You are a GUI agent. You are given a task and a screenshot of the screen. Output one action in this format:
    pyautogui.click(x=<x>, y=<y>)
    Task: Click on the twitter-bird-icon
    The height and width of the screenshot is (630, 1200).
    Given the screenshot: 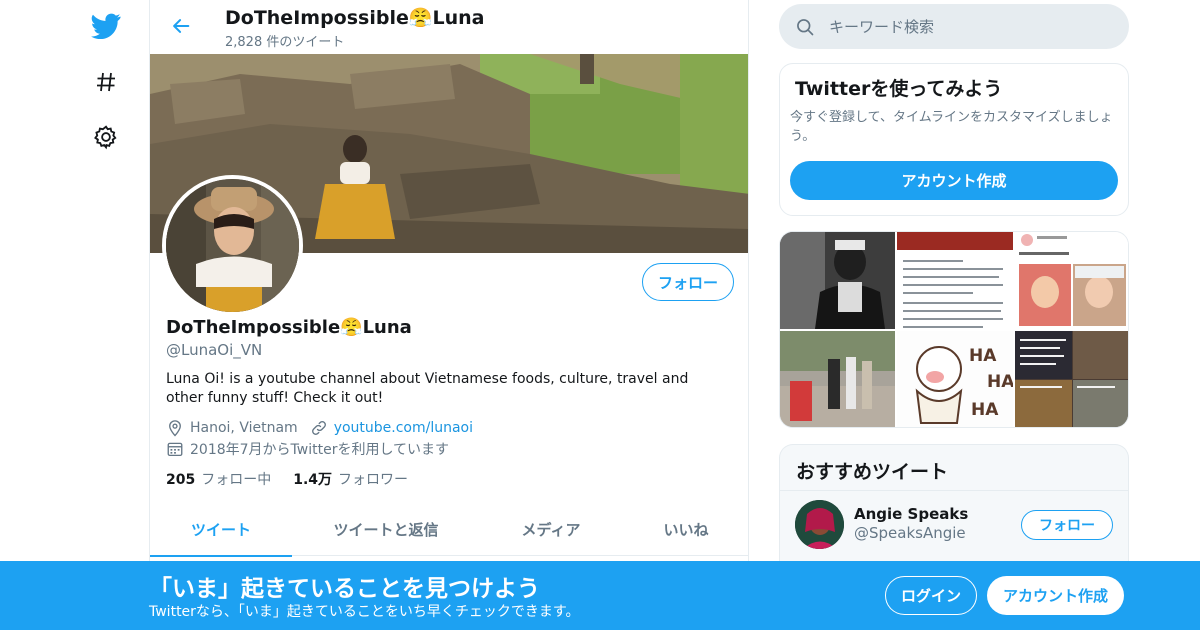 What is the action you would take?
    pyautogui.click(x=106, y=26)
    